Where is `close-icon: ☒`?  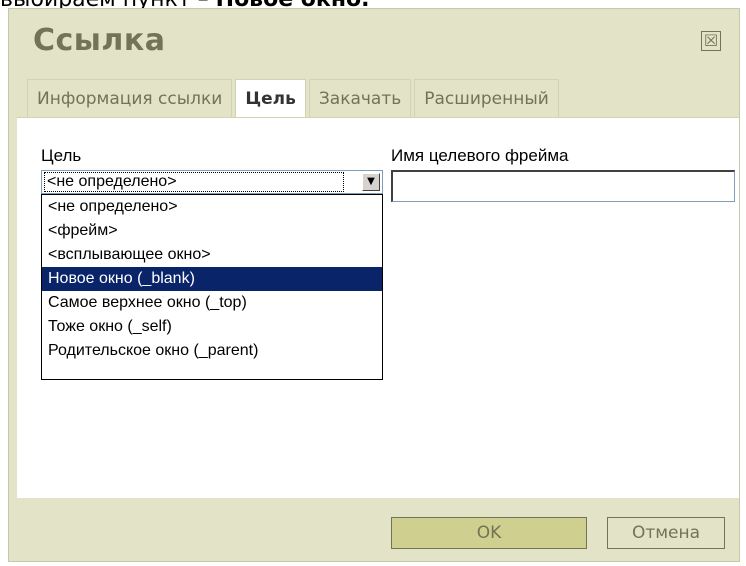
close-icon: ☒ is located at coordinates (711, 41).